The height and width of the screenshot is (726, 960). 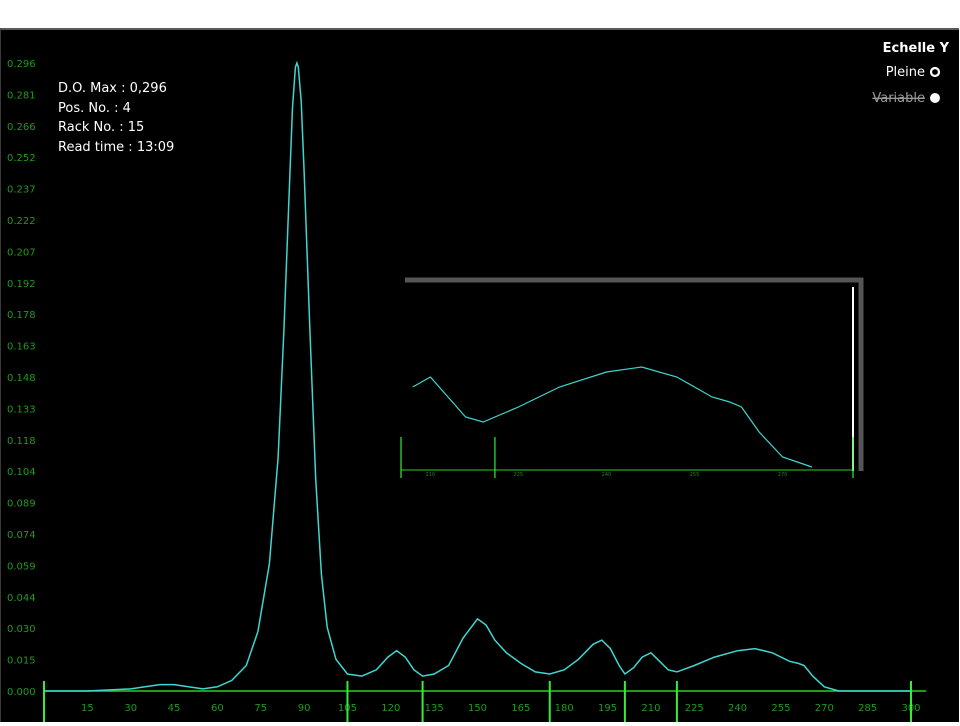 I want to click on zoom-inset: 210 225 240 255 270, so click(x=632, y=377).